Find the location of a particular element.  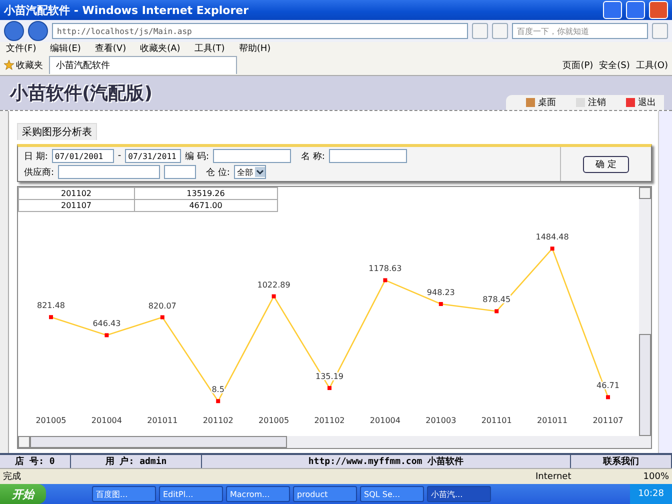

clock: 10:28 is located at coordinates (651, 494).